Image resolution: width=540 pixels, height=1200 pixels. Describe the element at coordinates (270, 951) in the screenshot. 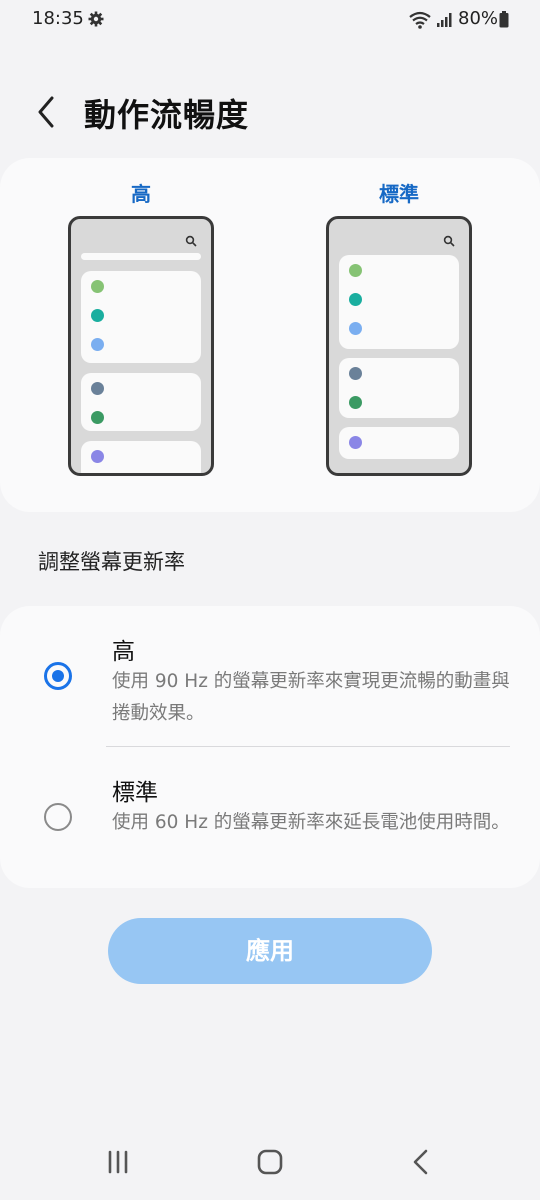

I see `apply-button: 應用` at that location.